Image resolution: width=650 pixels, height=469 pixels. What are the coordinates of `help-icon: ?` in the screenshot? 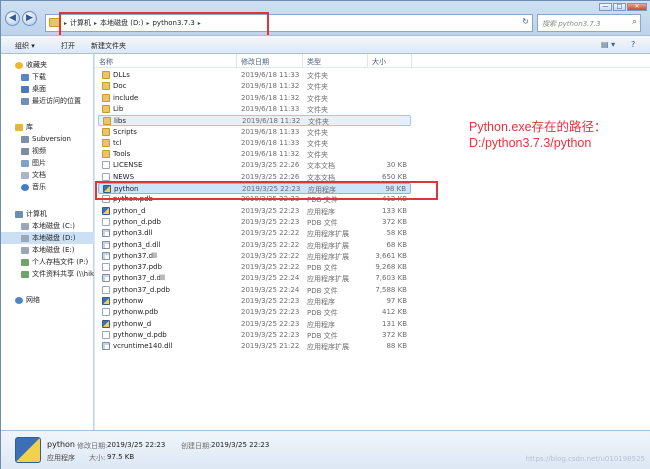 It's located at (633, 44).